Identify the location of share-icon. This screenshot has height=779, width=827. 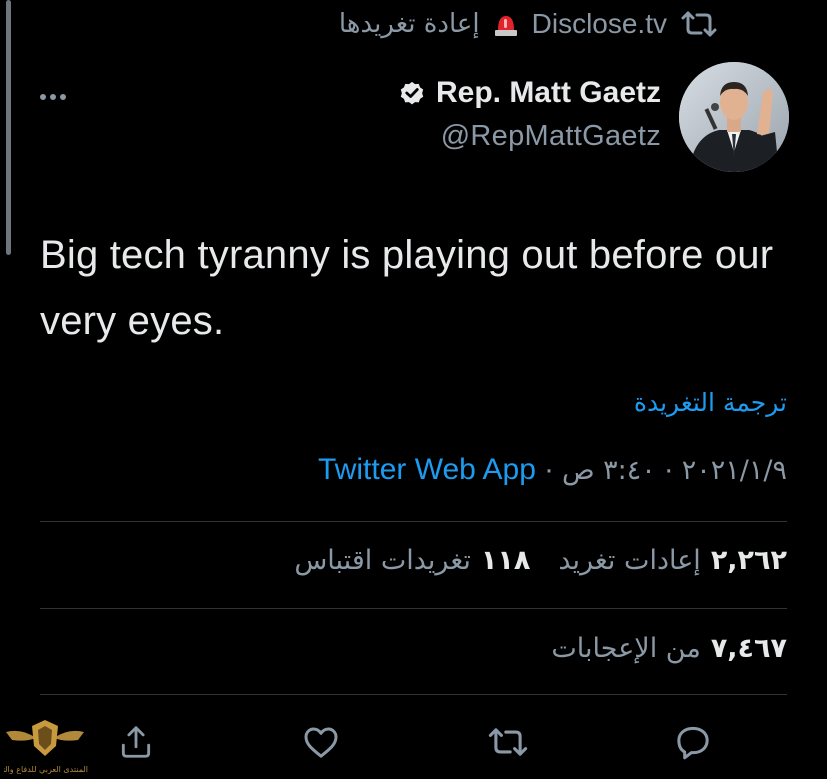
(136, 742).